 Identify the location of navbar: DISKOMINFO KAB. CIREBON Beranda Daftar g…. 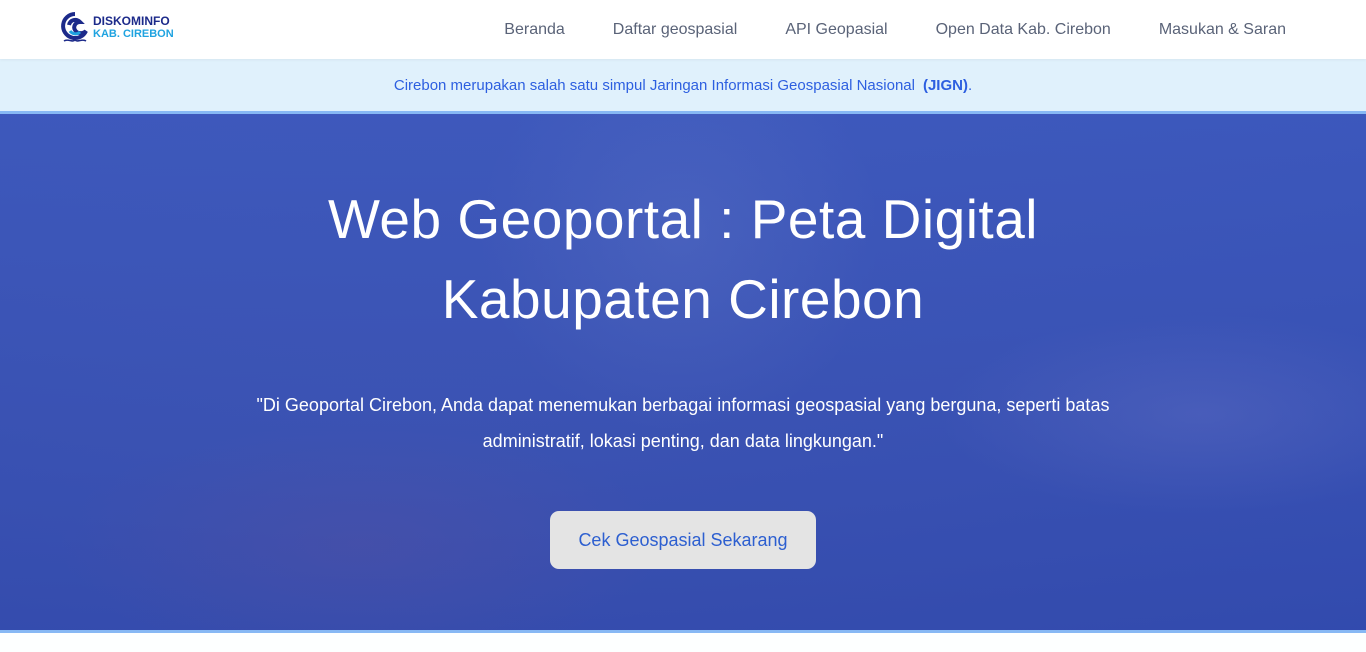
(683, 29).